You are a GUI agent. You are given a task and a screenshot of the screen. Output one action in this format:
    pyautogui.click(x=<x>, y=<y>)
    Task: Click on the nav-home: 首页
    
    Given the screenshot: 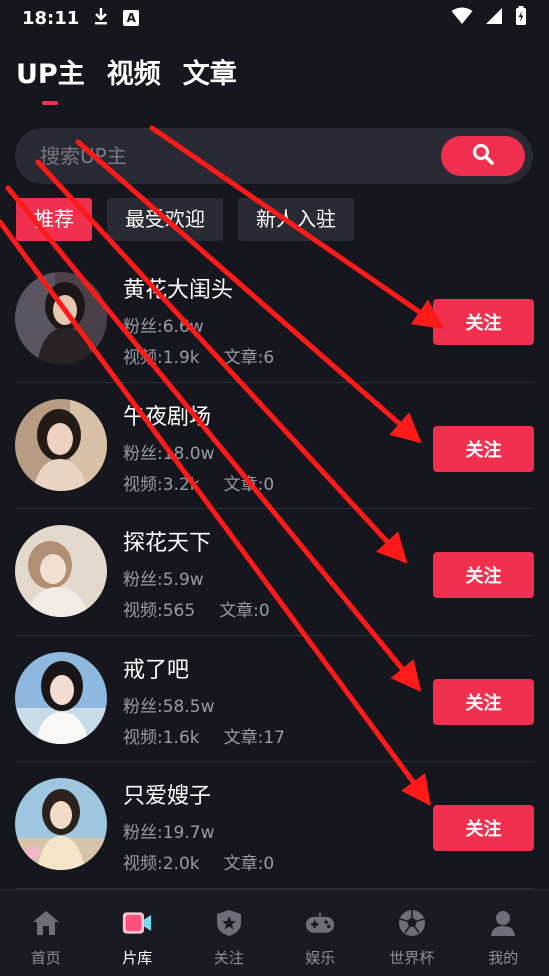 What is the action you would take?
    pyautogui.click(x=46, y=933)
    